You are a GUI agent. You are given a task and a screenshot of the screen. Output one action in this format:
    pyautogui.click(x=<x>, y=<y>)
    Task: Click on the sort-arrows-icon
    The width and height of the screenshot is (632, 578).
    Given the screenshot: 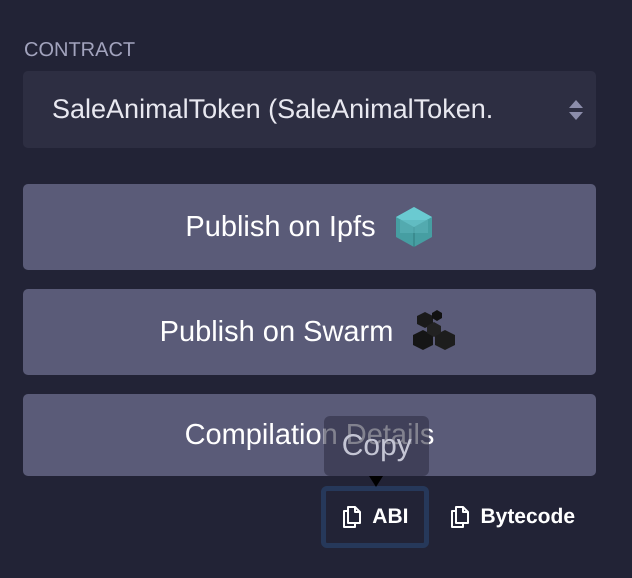 What is the action you would take?
    pyautogui.click(x=576, y=109)
    